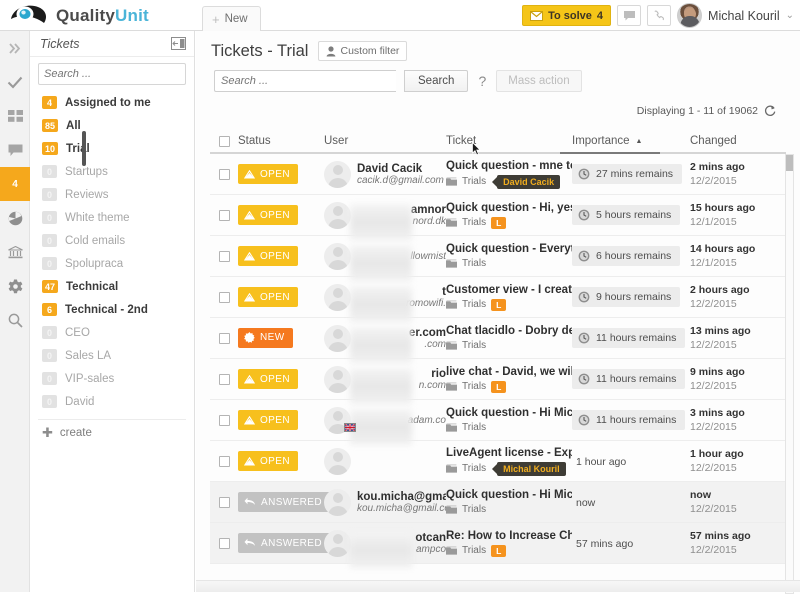  What do you see at coordinates (112, 433) in the screenshot?
I see `sidebar-create-button: ✚ create` at bounding box center [112, 433].